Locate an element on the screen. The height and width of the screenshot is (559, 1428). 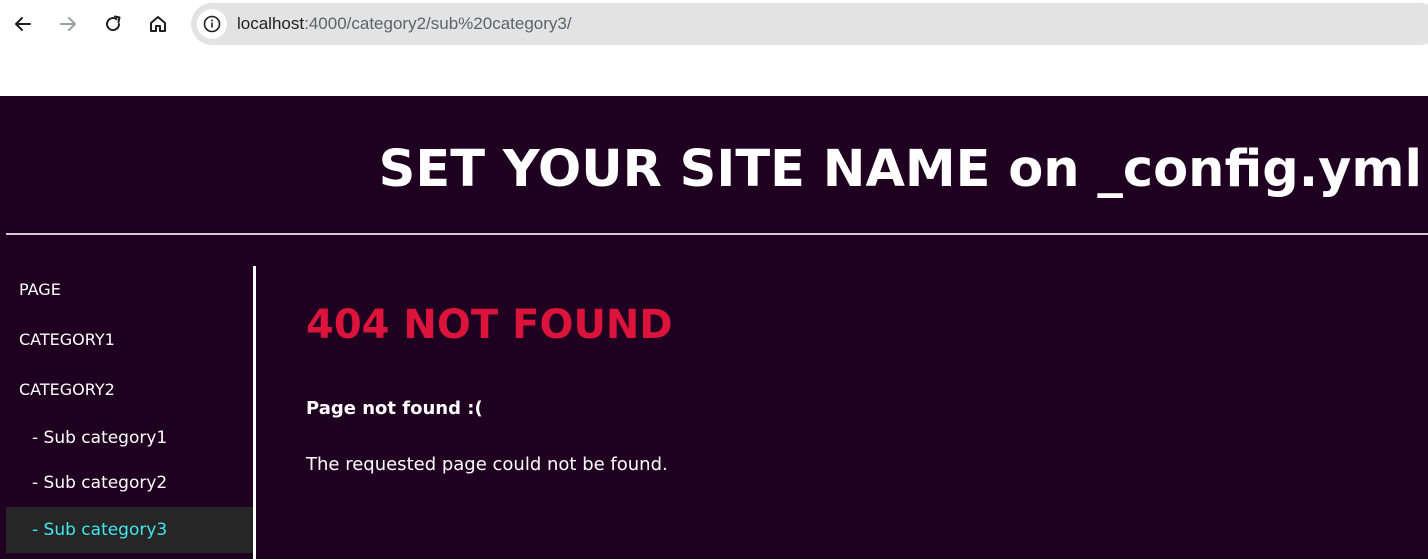
sidebar-item-sub-category1: - Sub category1 is located at coordinates (129, 438).